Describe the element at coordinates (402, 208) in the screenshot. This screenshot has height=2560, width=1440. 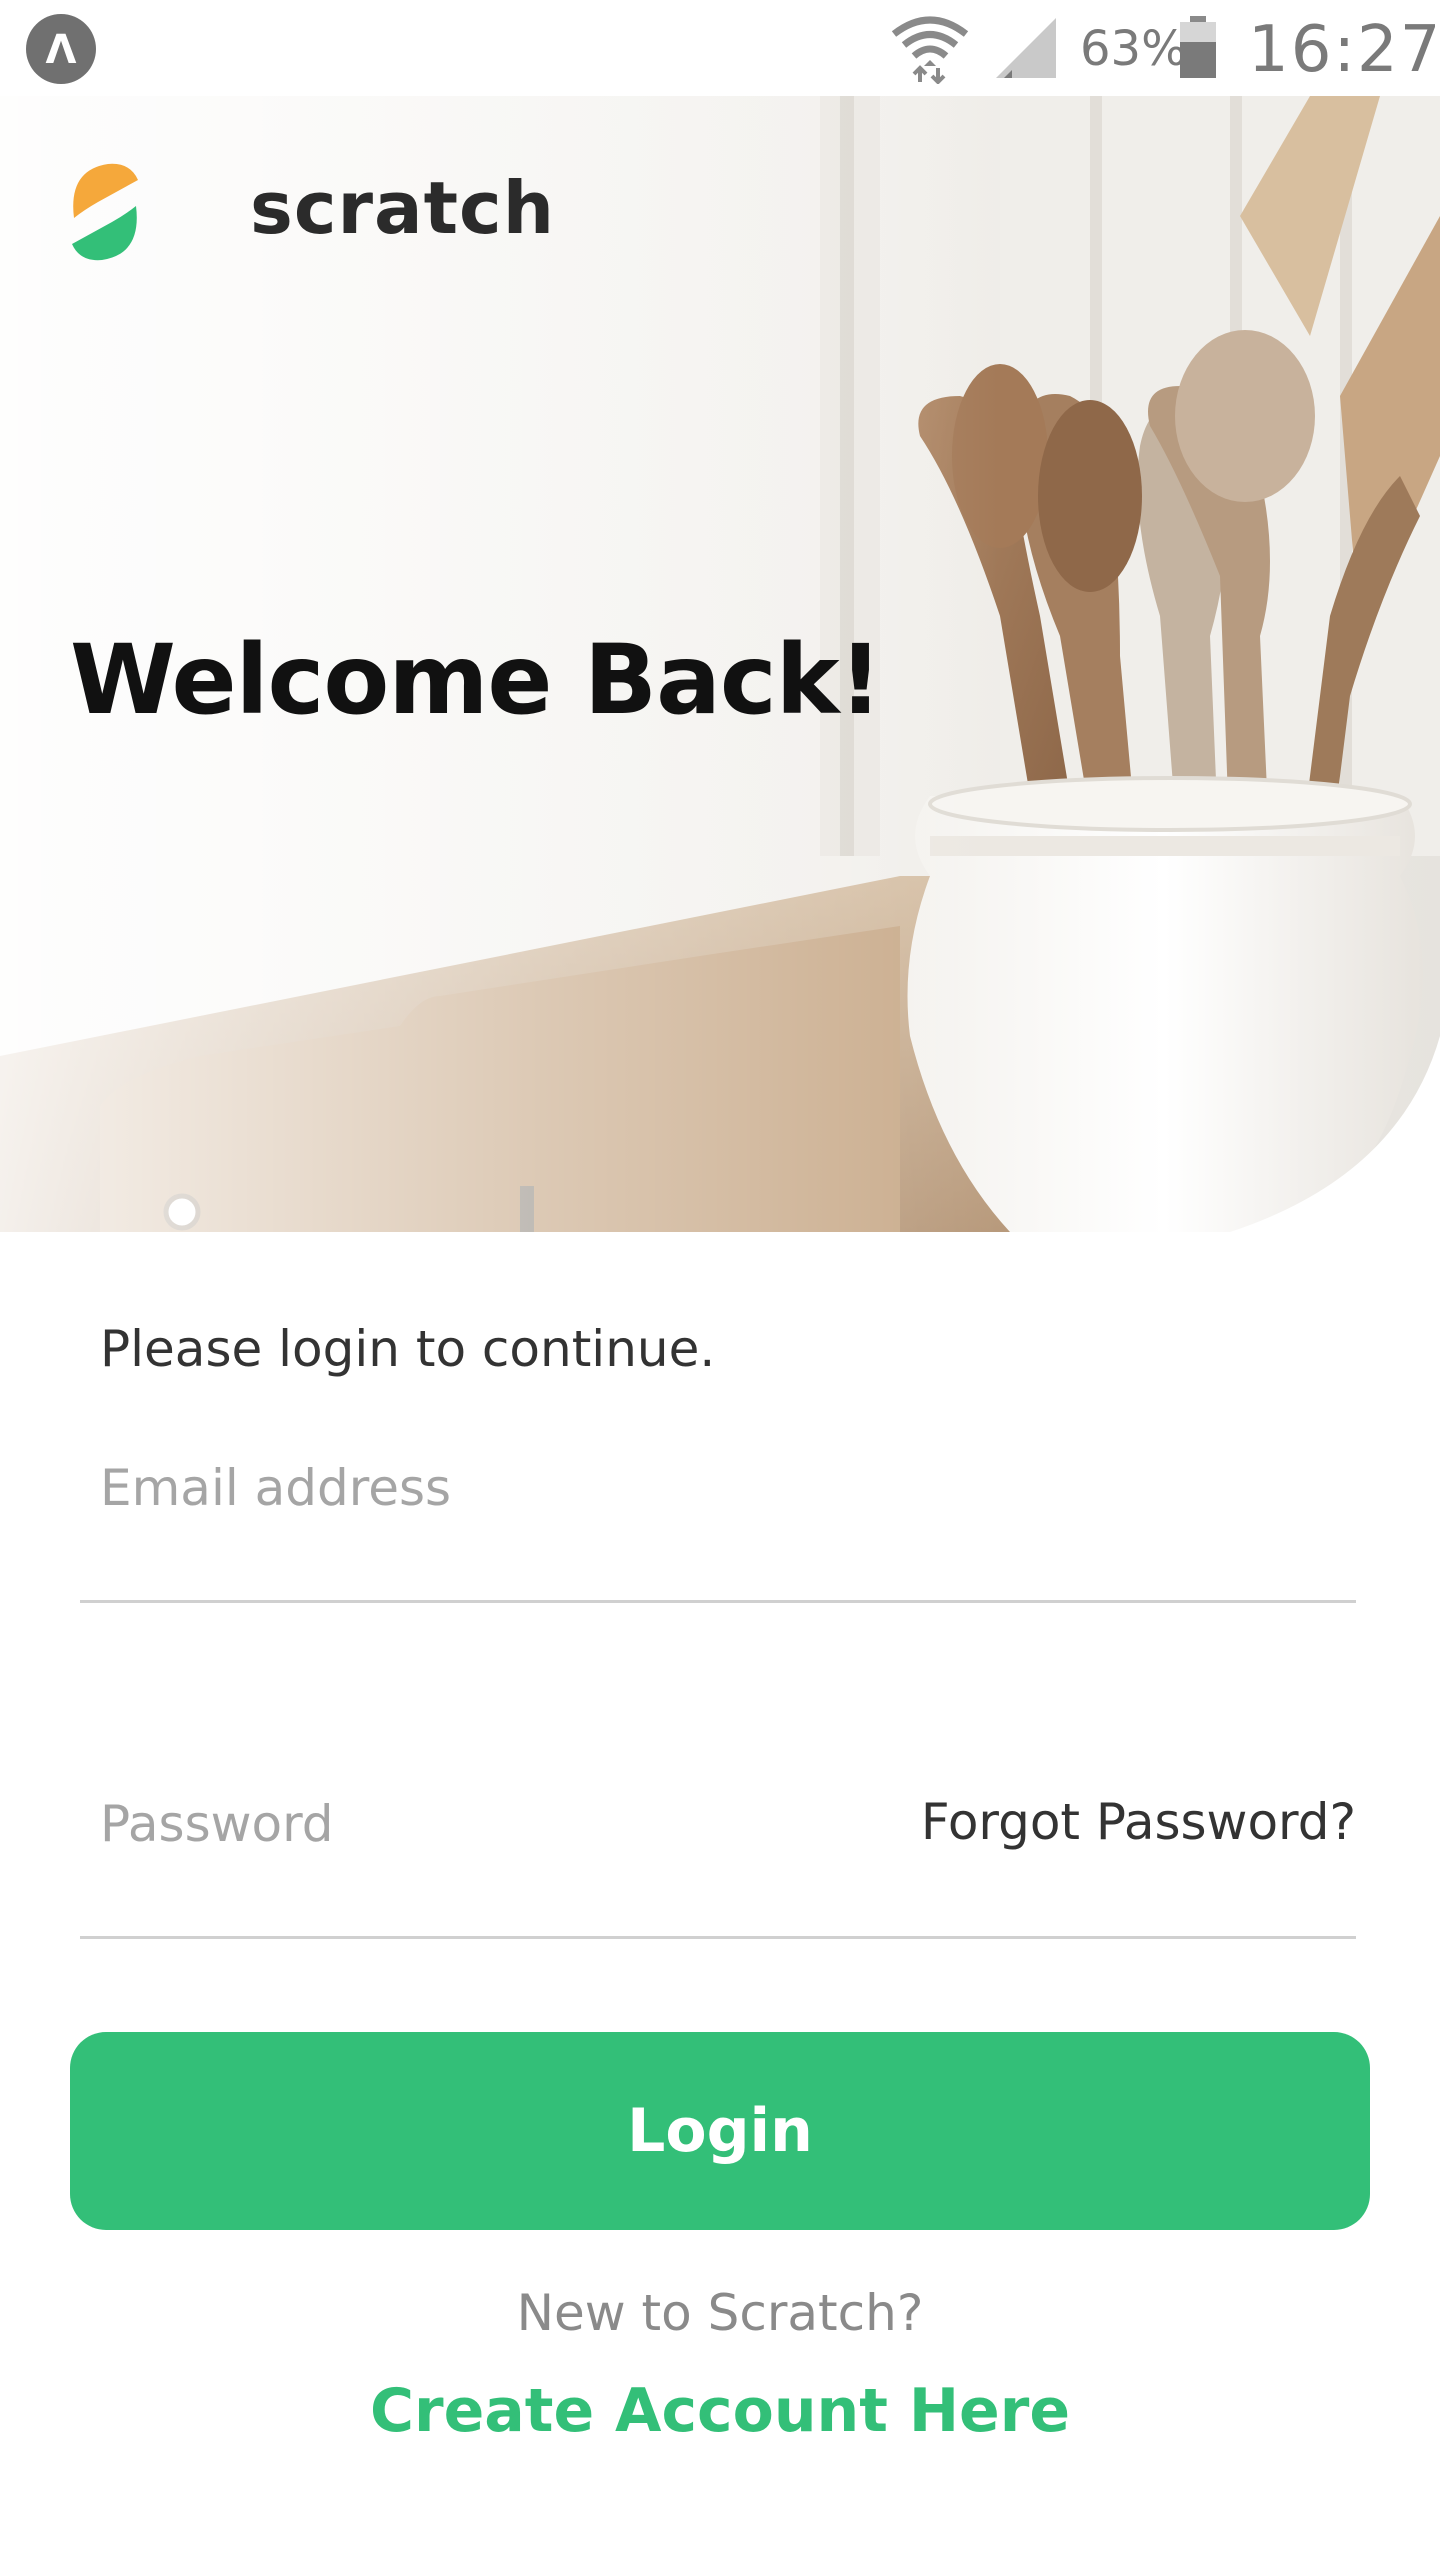
I see `brand-name: scratch` at that location.